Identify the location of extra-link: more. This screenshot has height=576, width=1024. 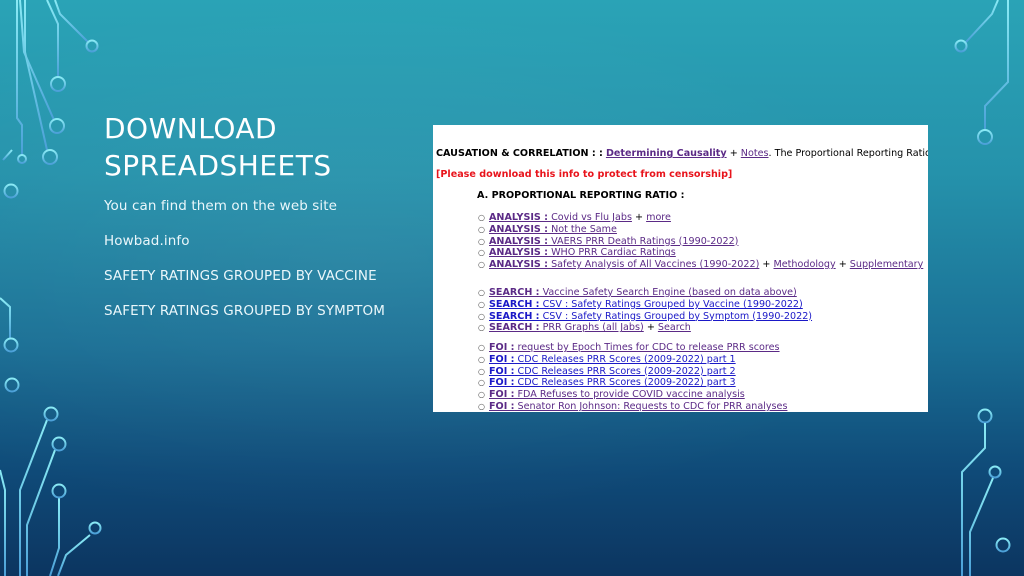
(658, 217).